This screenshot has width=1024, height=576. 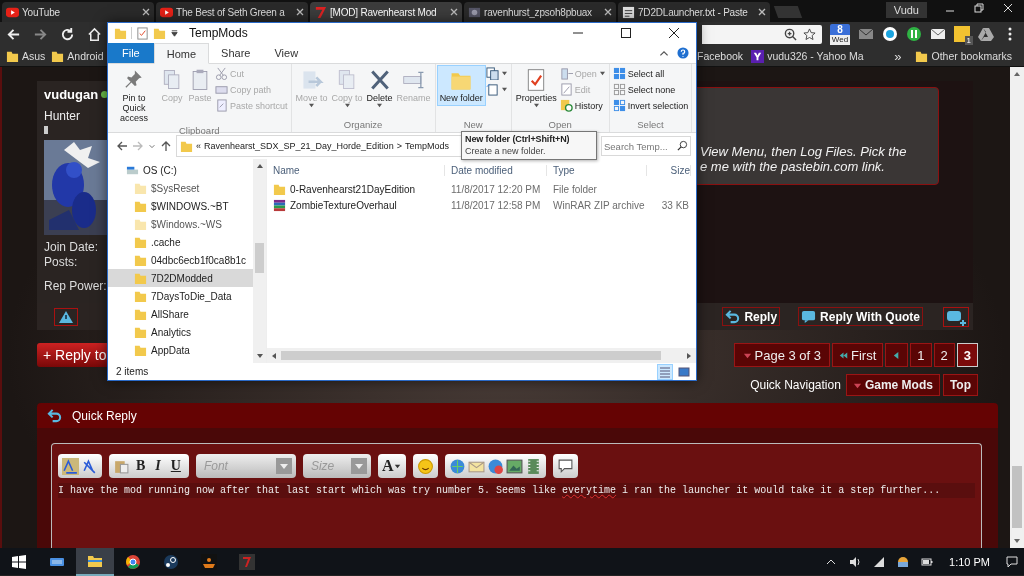 What do you see at coordinates (356, 205) in the screenshot?
I see `file-name: ZombieTextureOverhaul` at bounding box center [356, 205].